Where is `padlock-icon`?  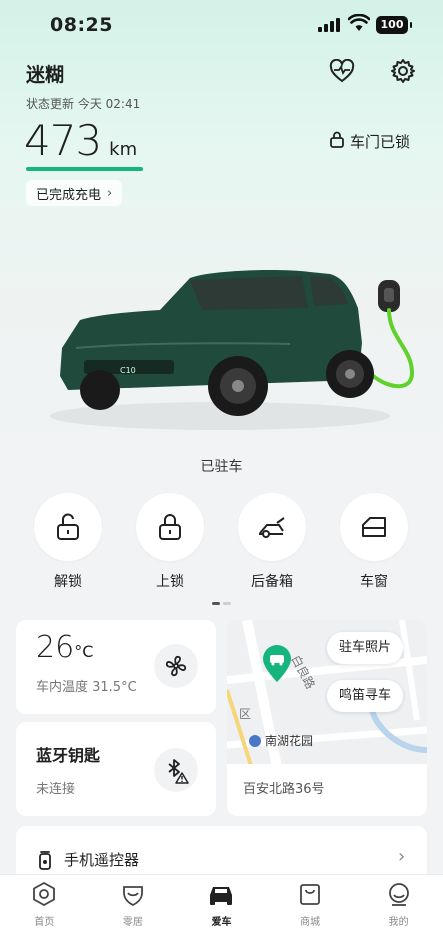 padlock-icon is located at coordinates (337, 141).